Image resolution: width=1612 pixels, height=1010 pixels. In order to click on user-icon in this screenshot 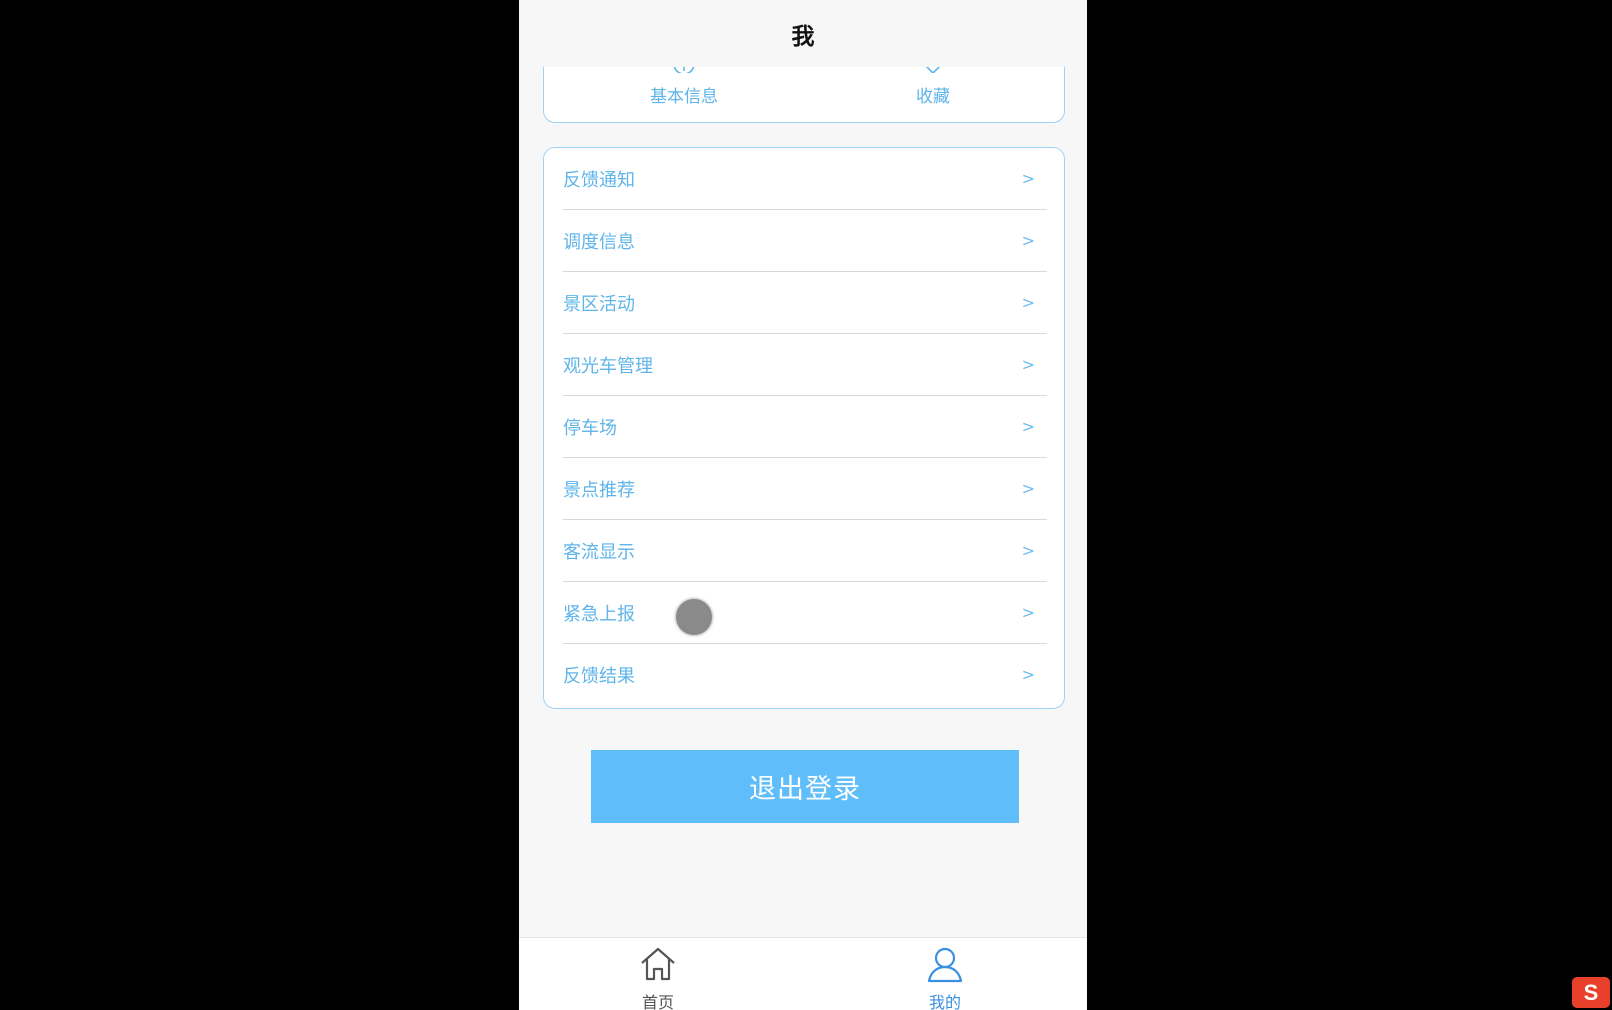, I will do `click(945, 965)`.